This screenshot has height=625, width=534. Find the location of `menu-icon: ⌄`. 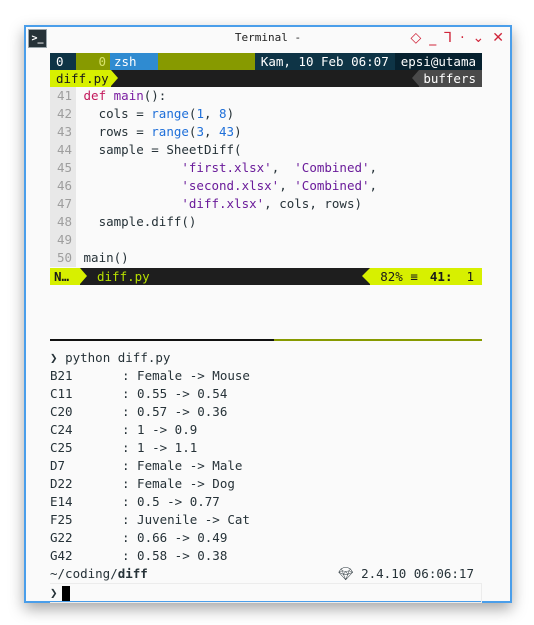

menu-icon: ⌄ is located at coordinates (479, 38).